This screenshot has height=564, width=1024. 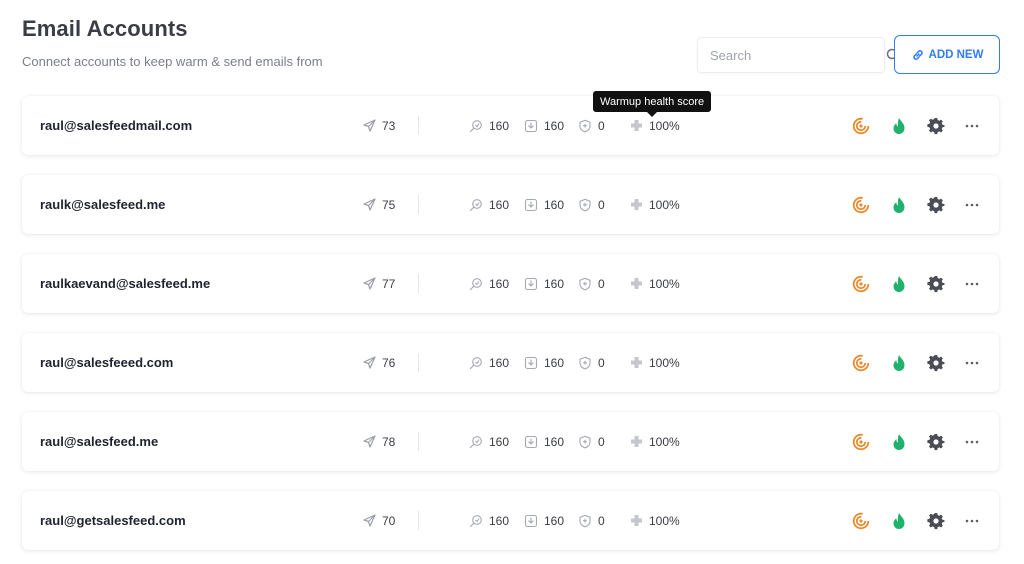 I want to click on account-row: raul@salesfeed.me 78 160 160 0 100%, so click(x=510, y=441).